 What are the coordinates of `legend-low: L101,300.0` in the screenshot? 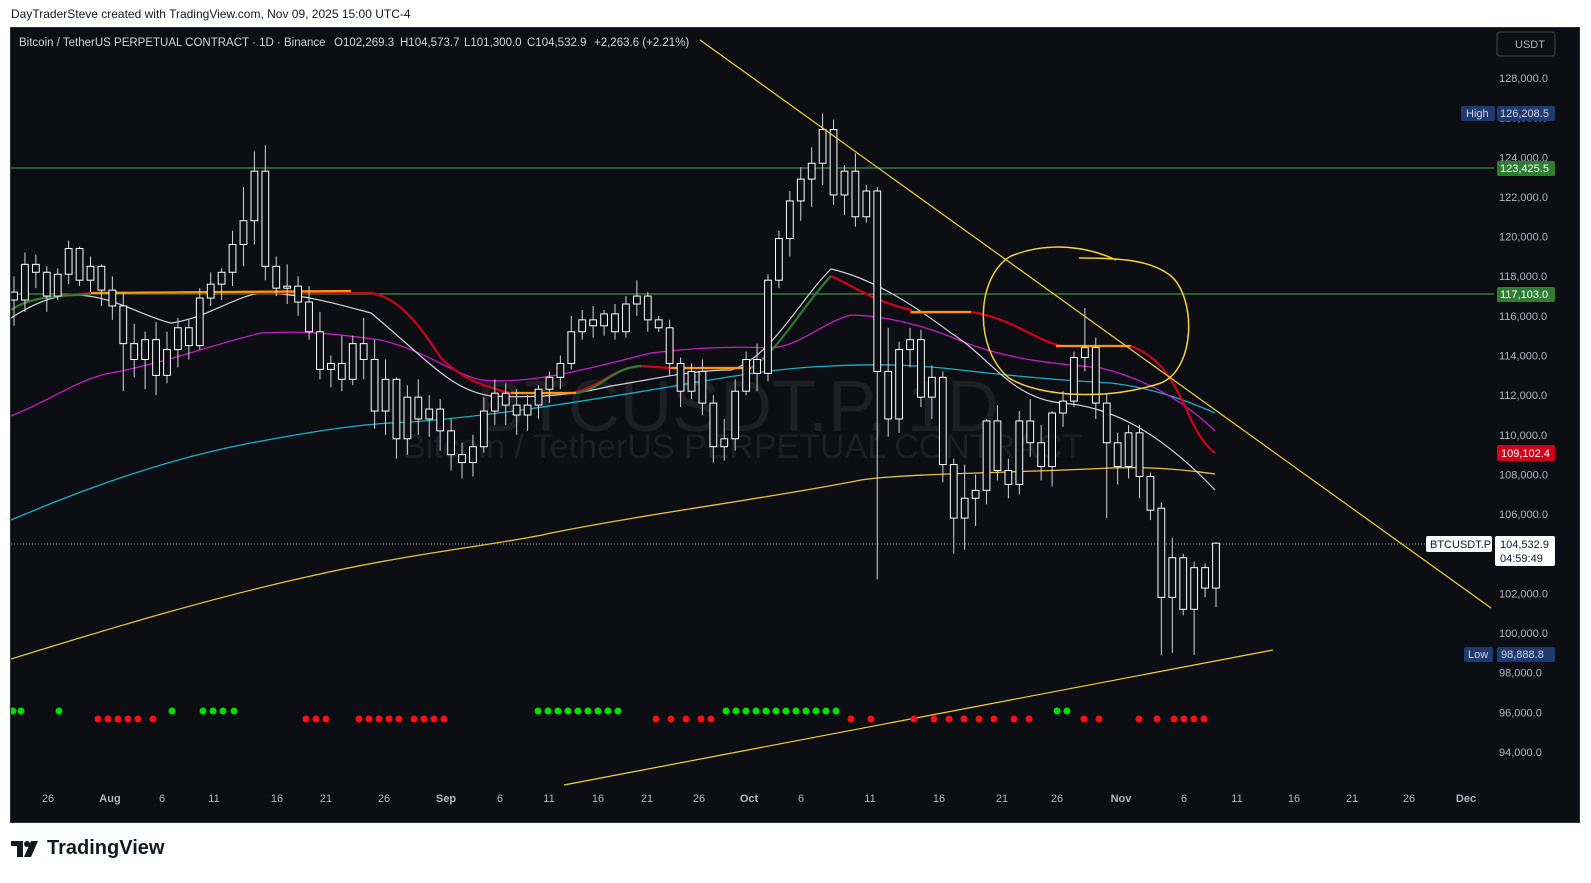 It's located at (493, 43).